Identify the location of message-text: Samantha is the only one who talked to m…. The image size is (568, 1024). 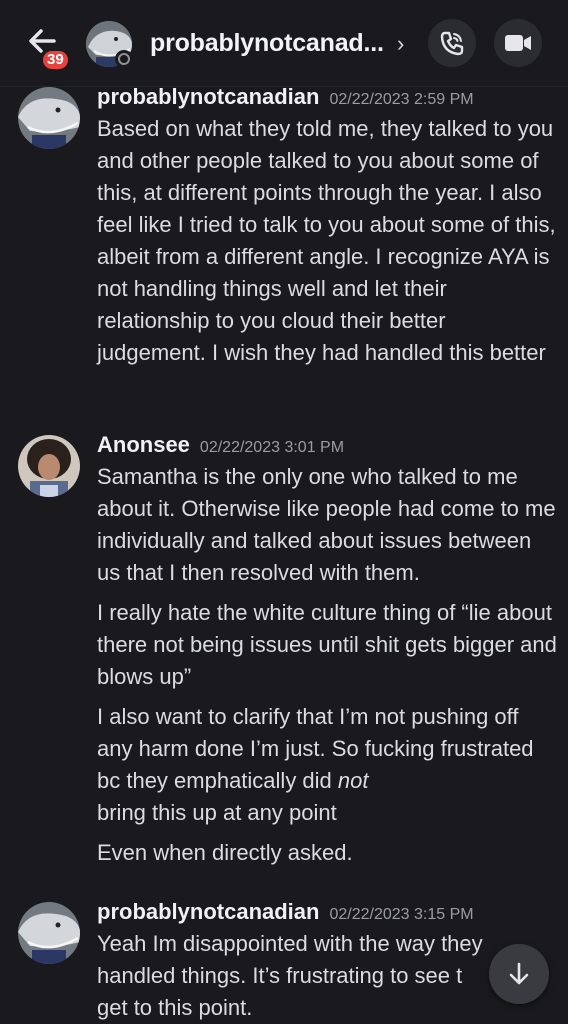
(326, 524).